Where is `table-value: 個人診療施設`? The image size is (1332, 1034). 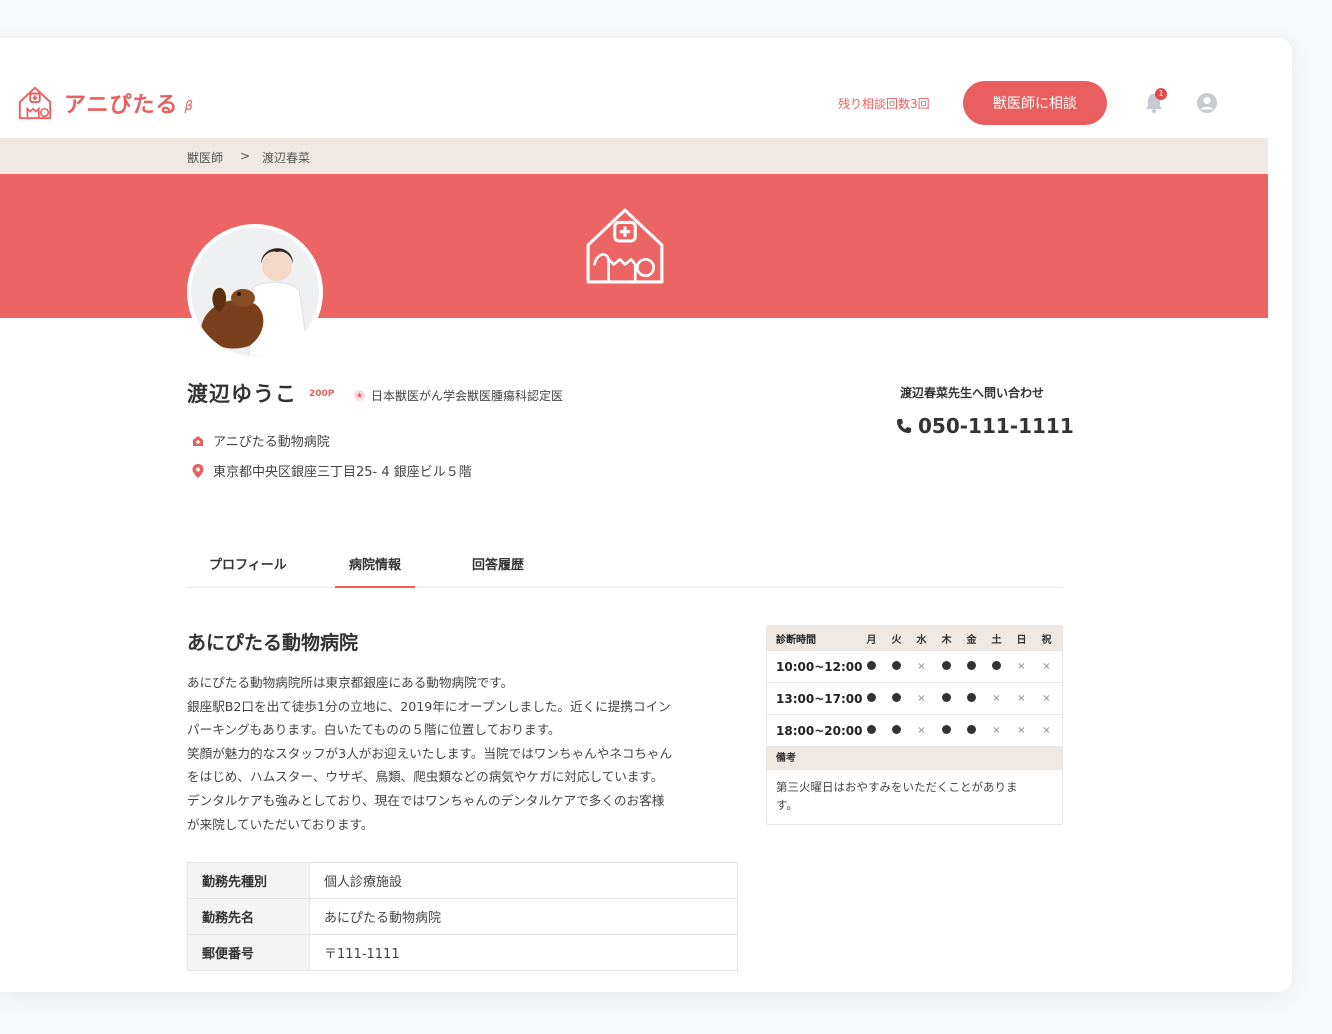
table-value: 個人診療施設 is located at coordinates (523, 880).